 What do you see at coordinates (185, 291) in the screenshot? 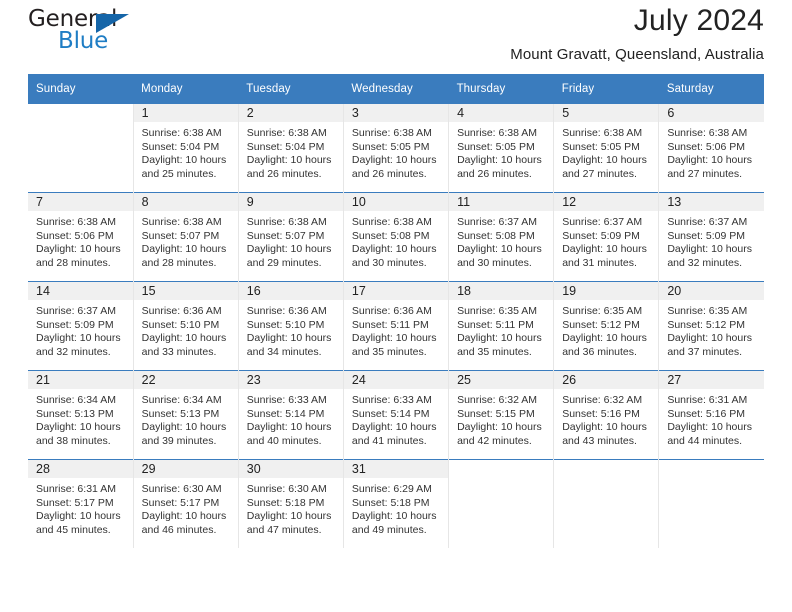
I see `day-number: 15` at bounding box center [185, 291].